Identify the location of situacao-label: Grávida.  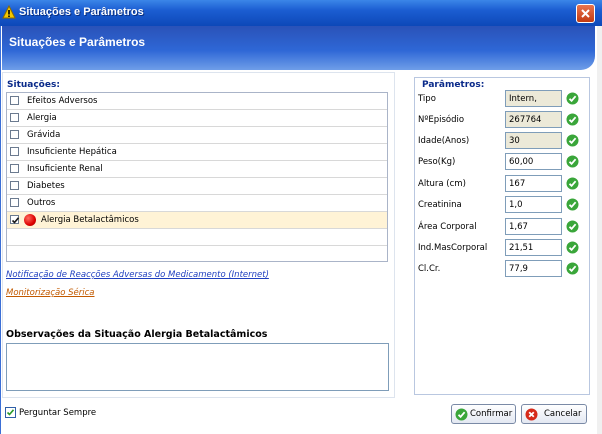
(44, 135).